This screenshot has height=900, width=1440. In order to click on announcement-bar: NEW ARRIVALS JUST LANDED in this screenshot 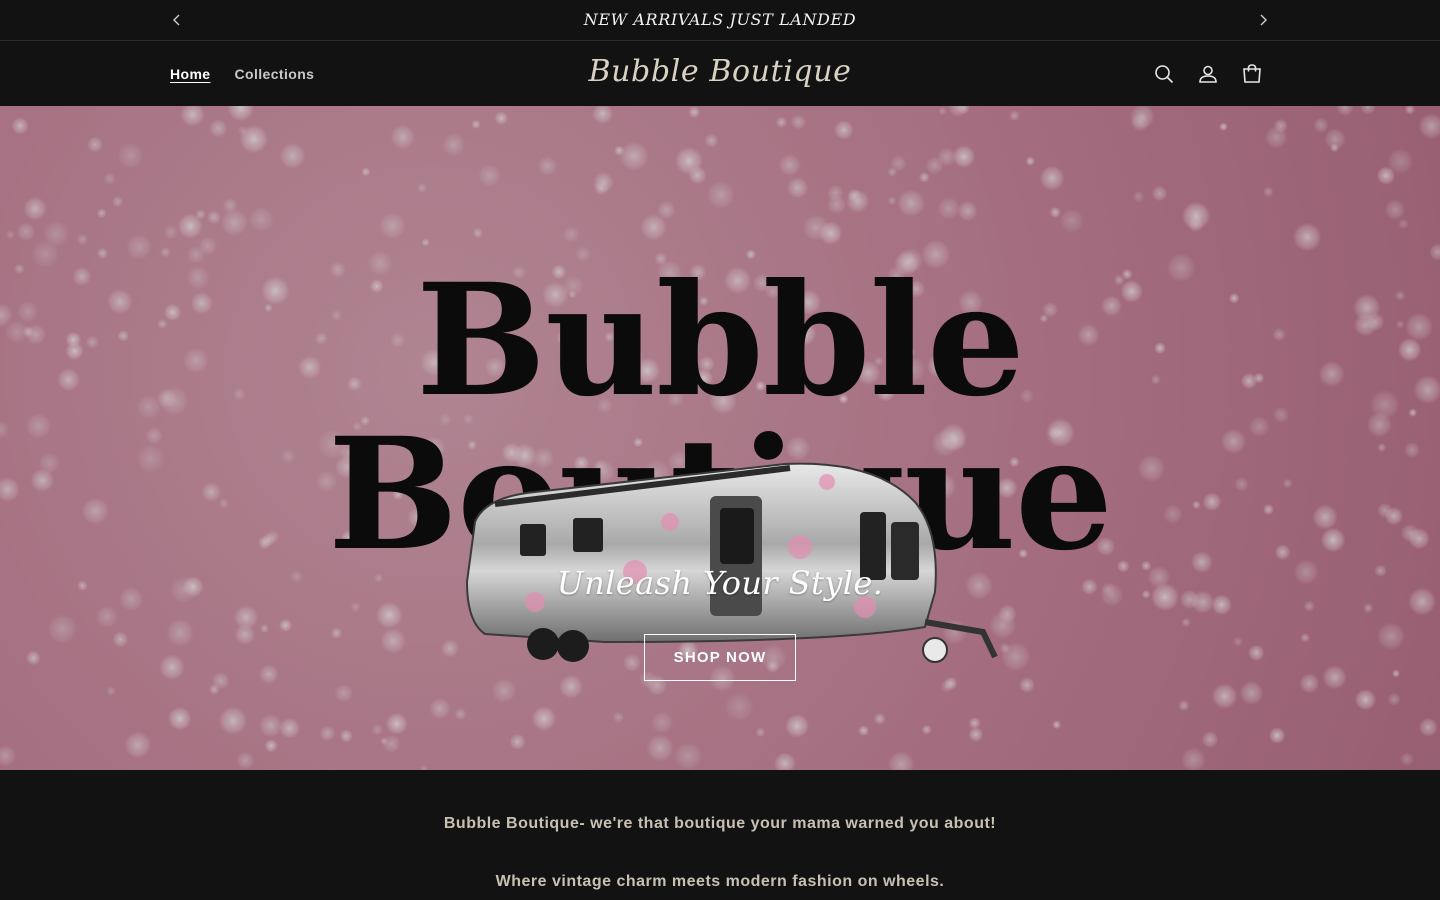, I will do `click(720, 20)`.